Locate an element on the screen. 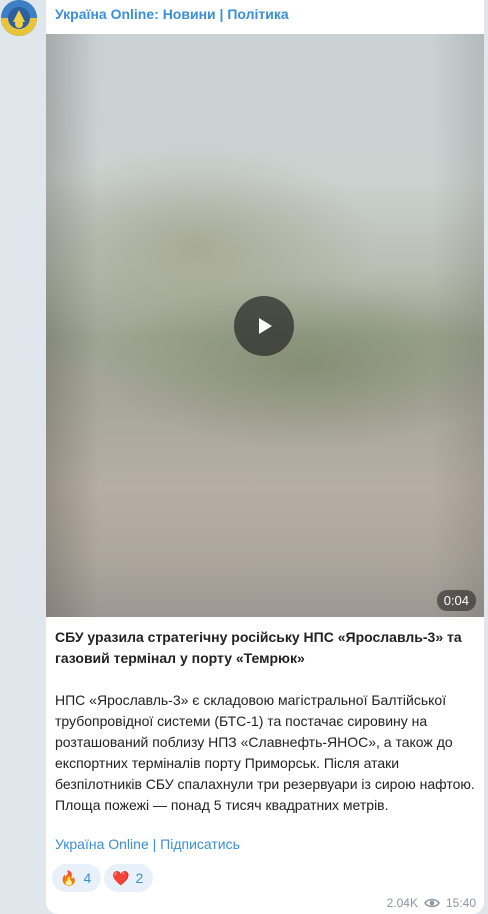  channel-name-link: Україна Online: Новини | Політика is located at coordinates (172, 14).